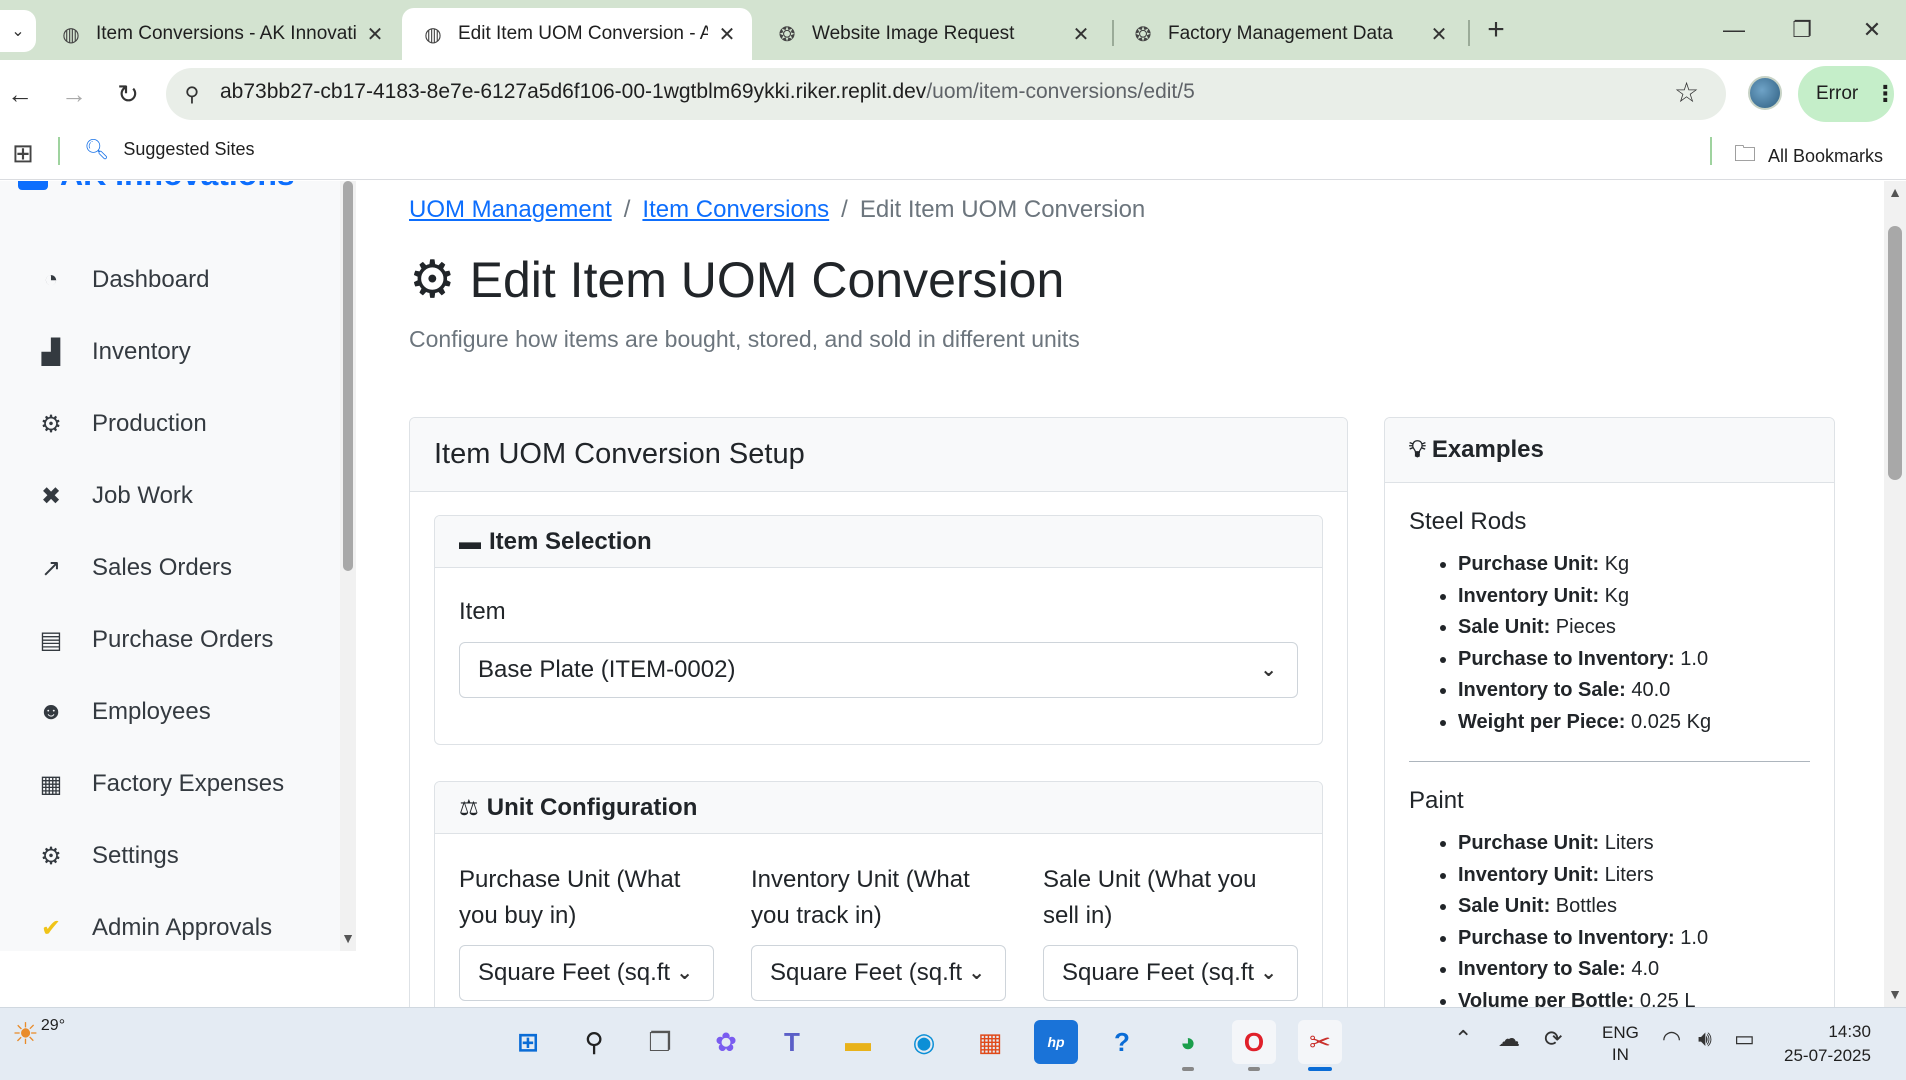  I want to click on search-icon: ⚲, so click(594, 1042).